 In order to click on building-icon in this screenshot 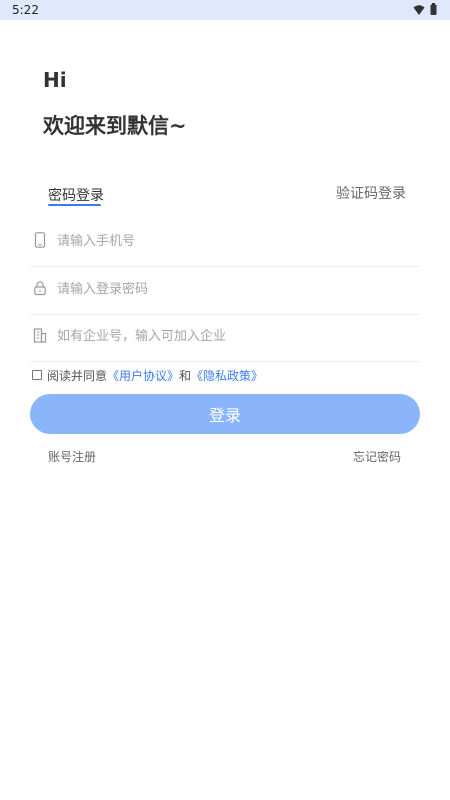, I will do `click(40, 335)`.